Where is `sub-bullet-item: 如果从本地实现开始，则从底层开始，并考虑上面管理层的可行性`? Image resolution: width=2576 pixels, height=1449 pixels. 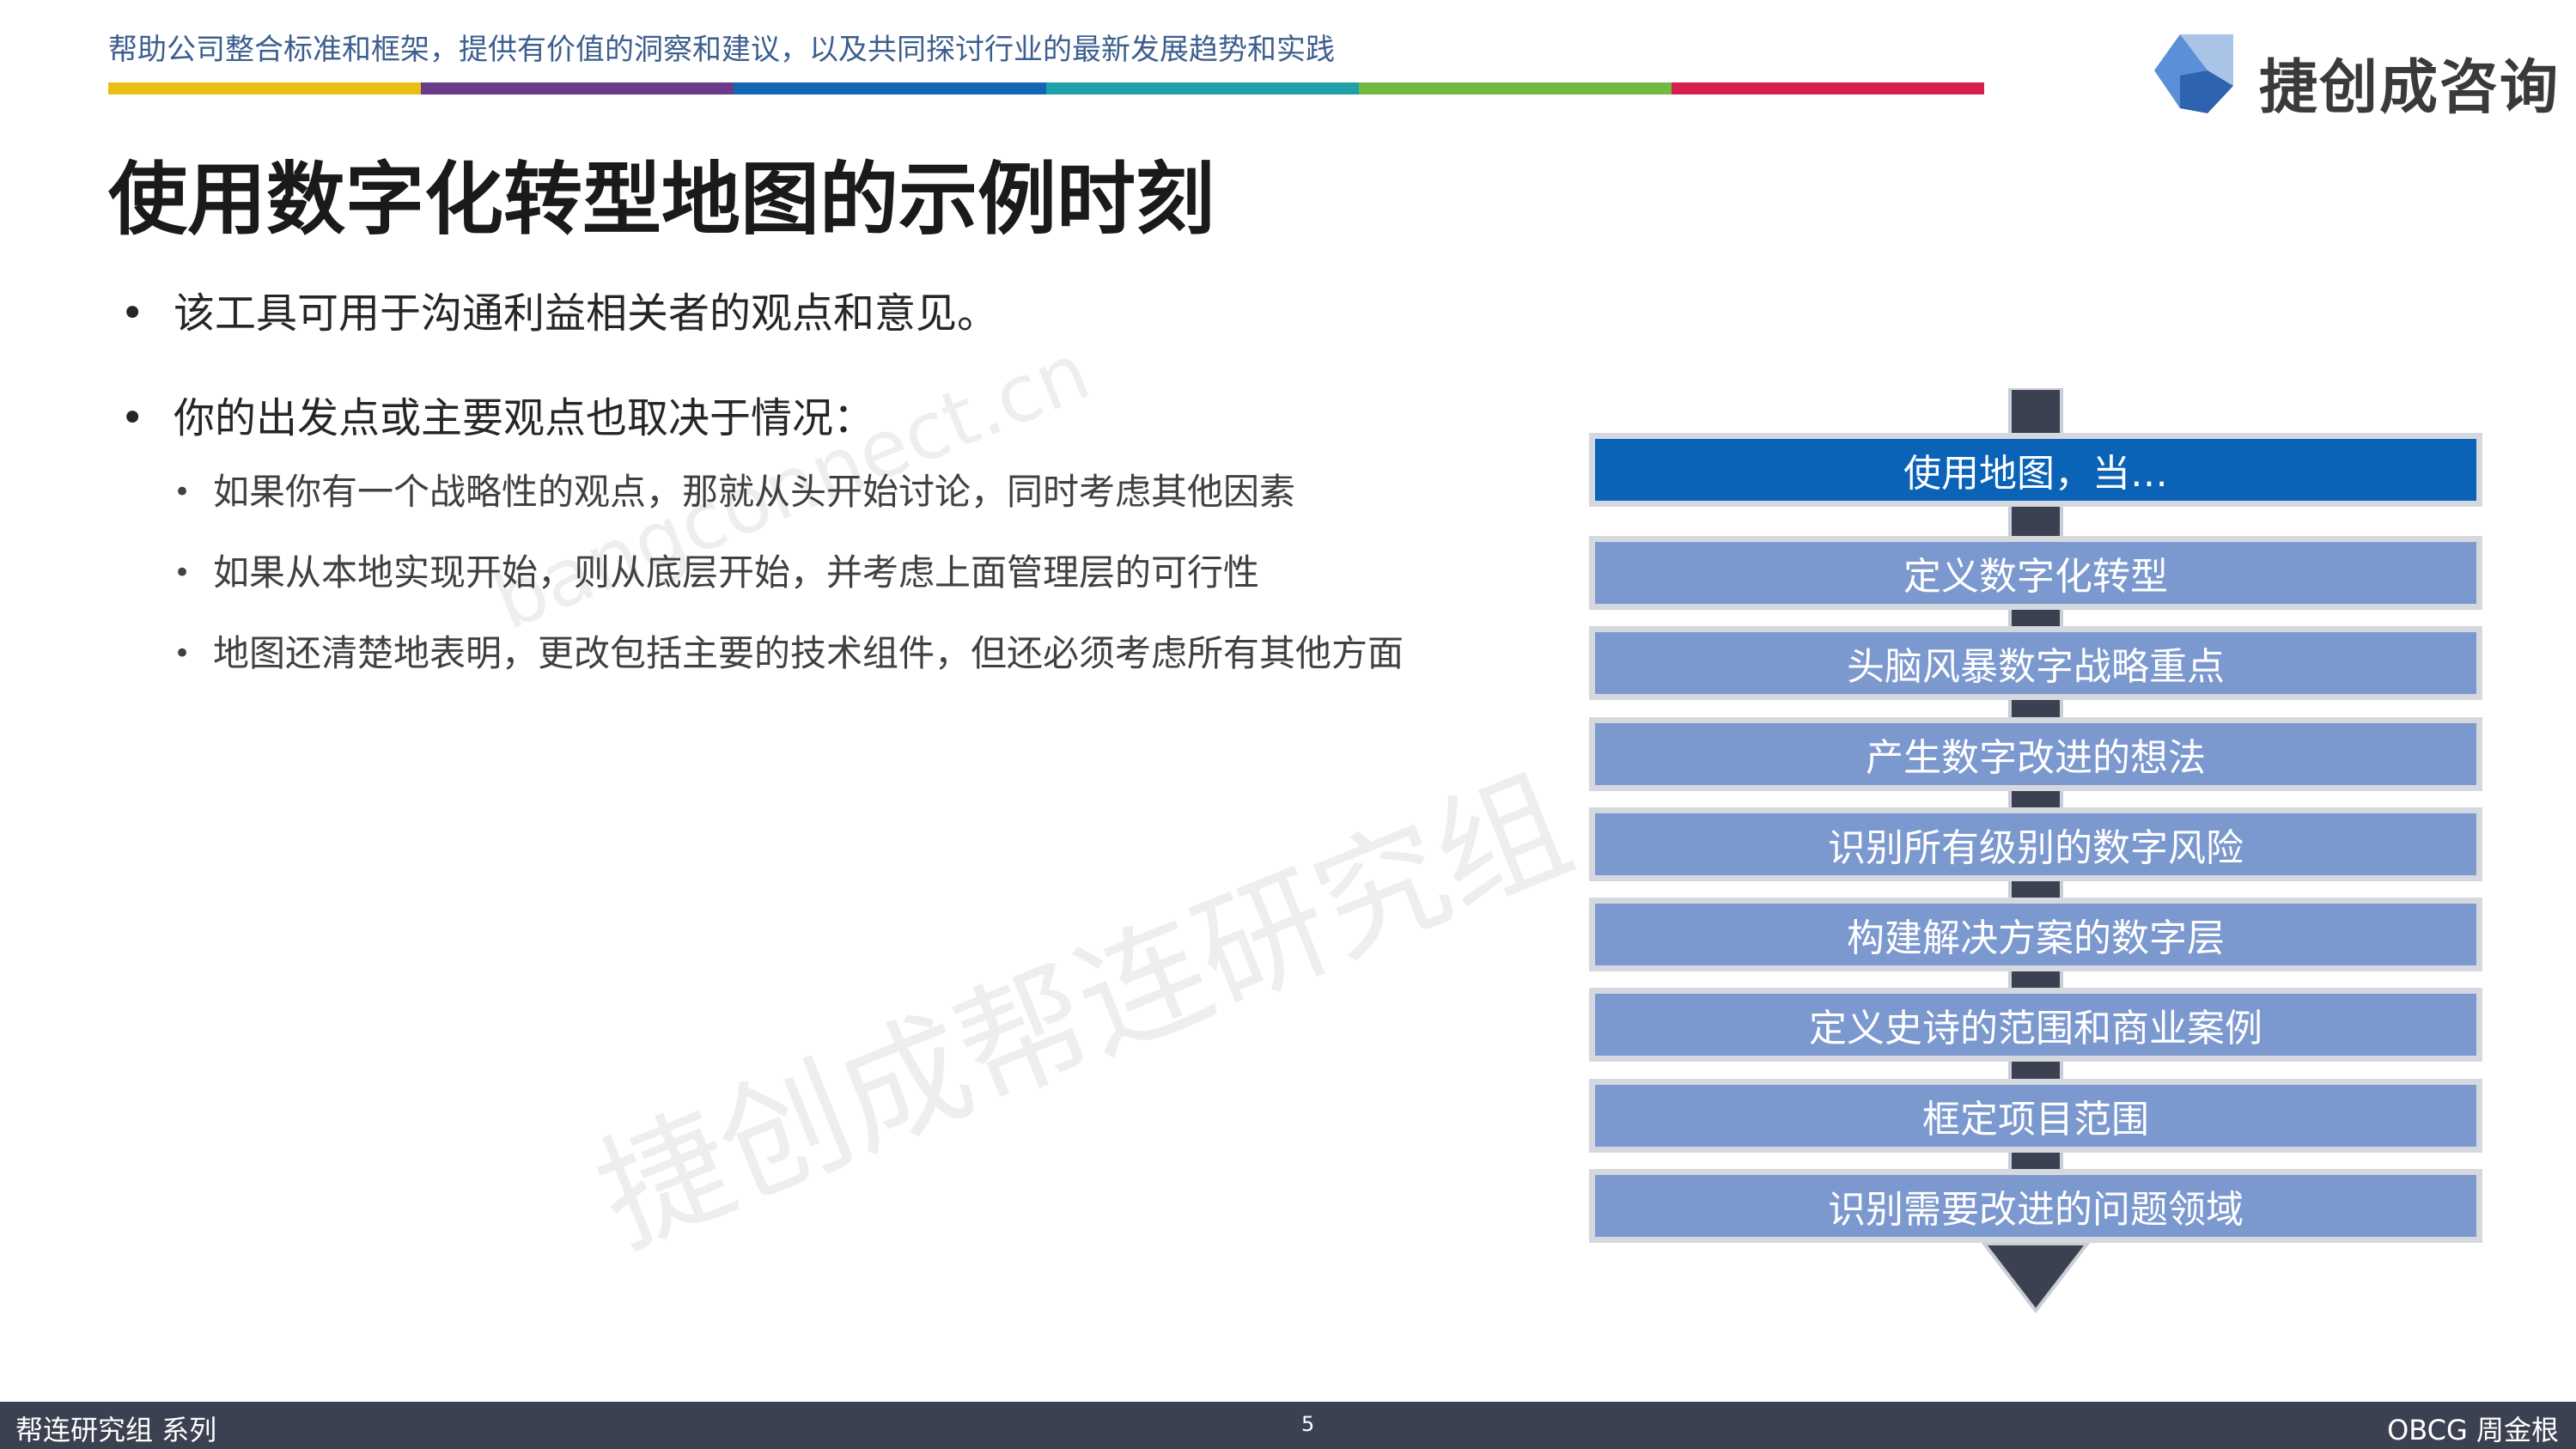 sub-bullet-item: 如果从本地实现开始，则从底层开始，并考虑上面管理层的可行性 is located at coordinates (843, 573).